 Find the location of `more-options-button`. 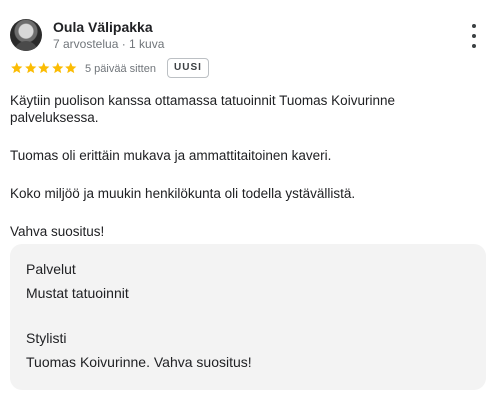

more-options-button is located at coordinates (474, 36).